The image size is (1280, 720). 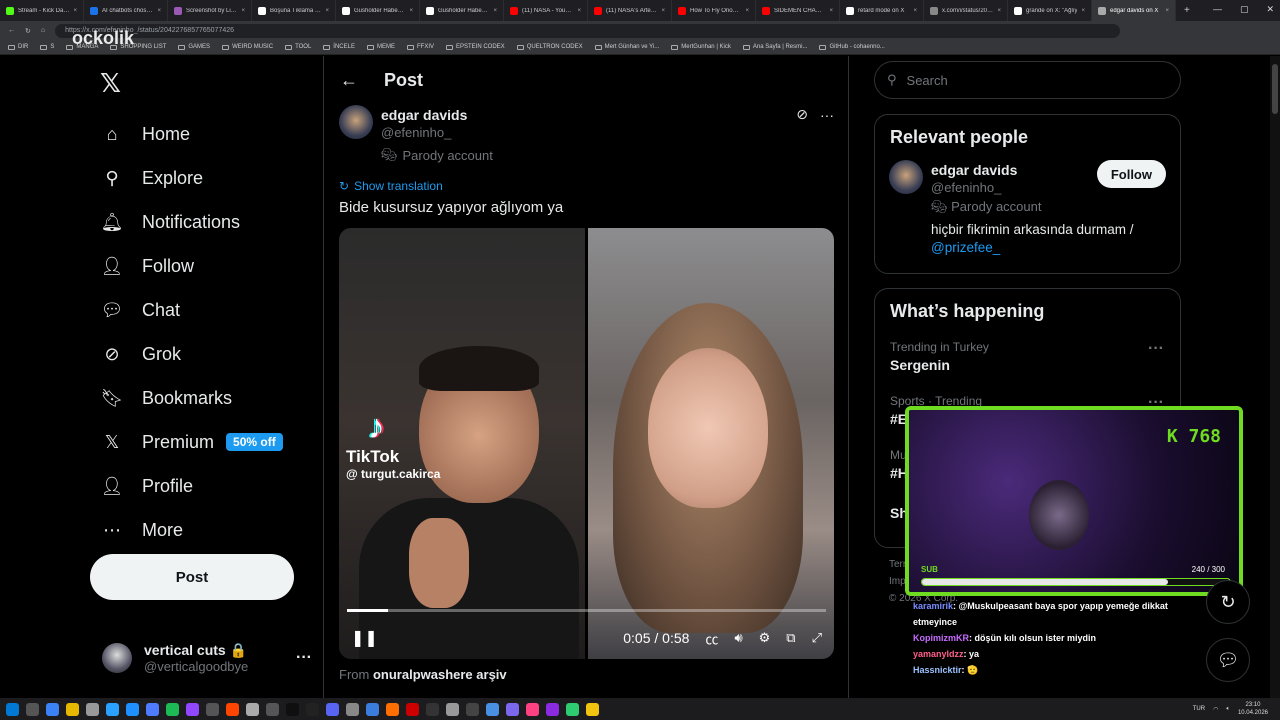 What do you see at coordinates (1156, 349) in the screenshot?
I see `trend-more-icon: ···` at bounding box center [1156, 349].